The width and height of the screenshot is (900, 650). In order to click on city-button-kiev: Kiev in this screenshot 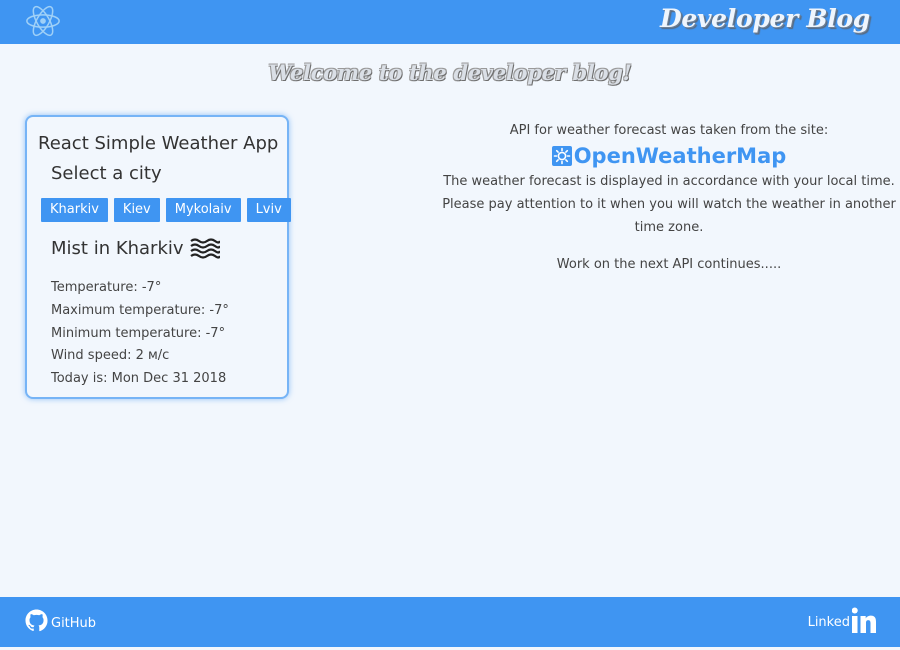, I will do `click(136, 210)`.